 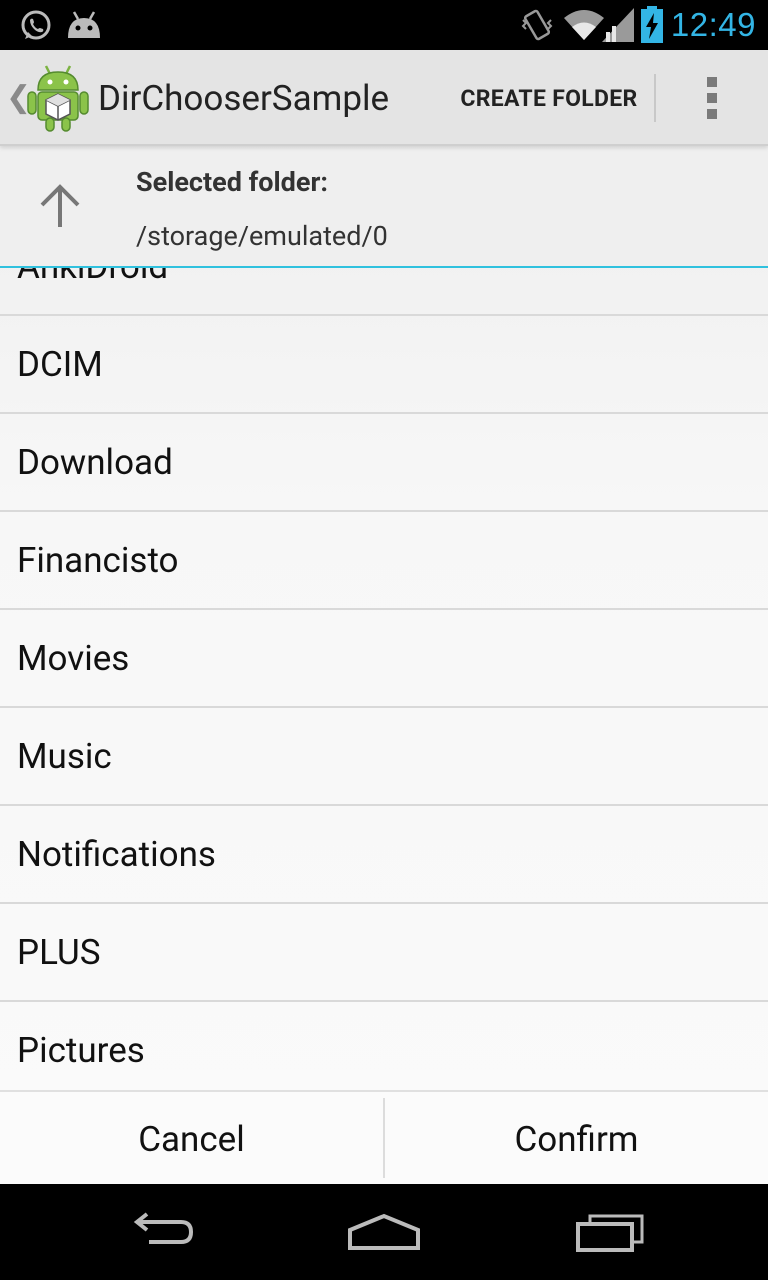 I want to click on navigation-bar, so click(x=384, y=1232).